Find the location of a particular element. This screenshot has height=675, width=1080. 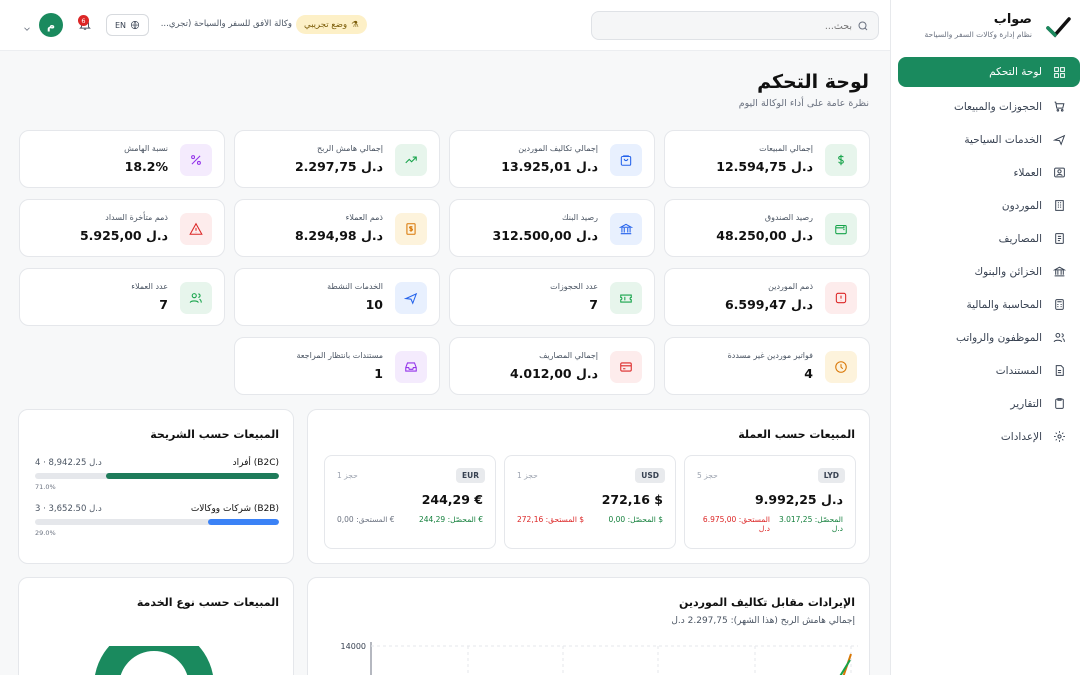

demo-mode-badge: وضع تجريبي ⚗ is located at coordinates (331, 24).